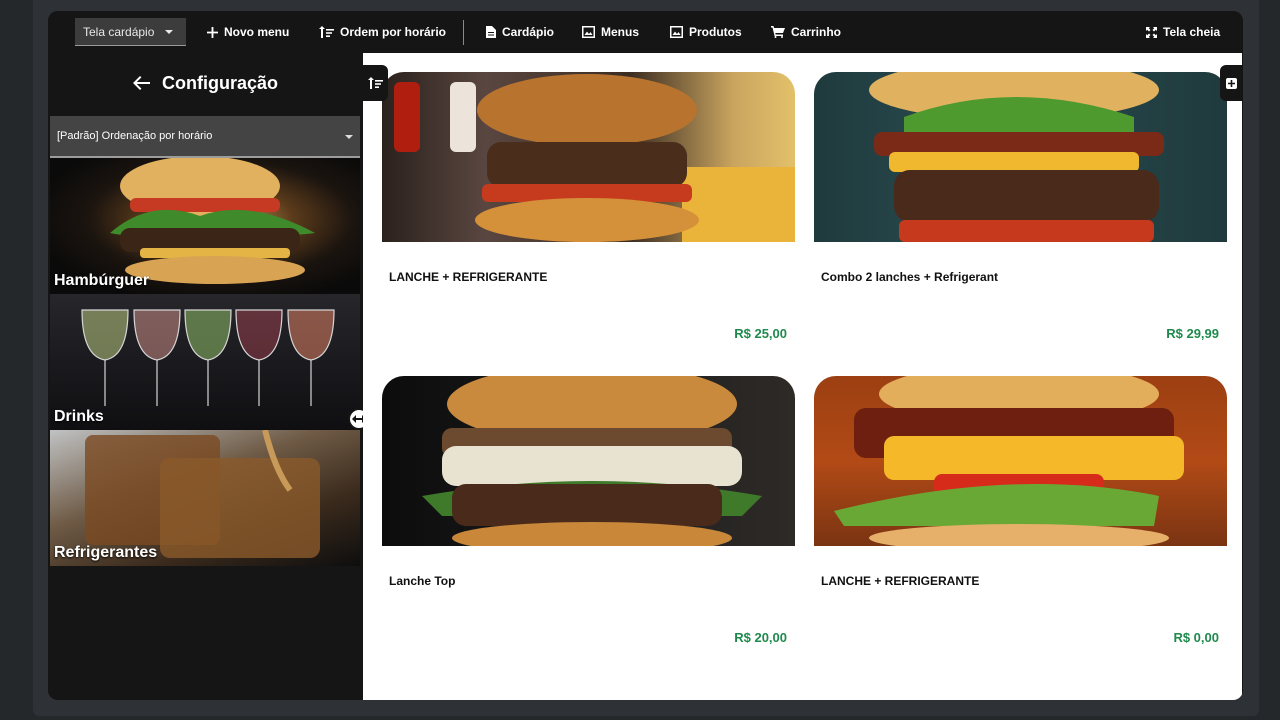 The height and width of the screenshot is (720, 1280). What do you see at coordinates (119, 31) in the screenshot?
I see `screen-select-label: Tela cardápio` at bounding box center [119, 31].